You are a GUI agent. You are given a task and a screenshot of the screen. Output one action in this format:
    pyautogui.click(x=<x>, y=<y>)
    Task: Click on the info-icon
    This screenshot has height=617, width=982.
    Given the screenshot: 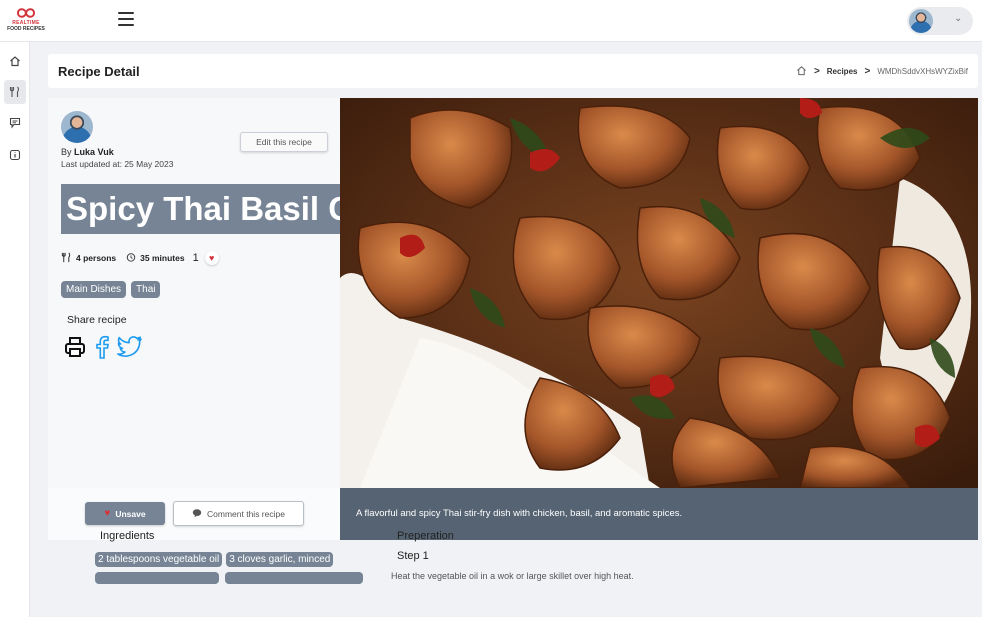 What is the action you would take?
    pyautogui.click(x=15, y=155)
    